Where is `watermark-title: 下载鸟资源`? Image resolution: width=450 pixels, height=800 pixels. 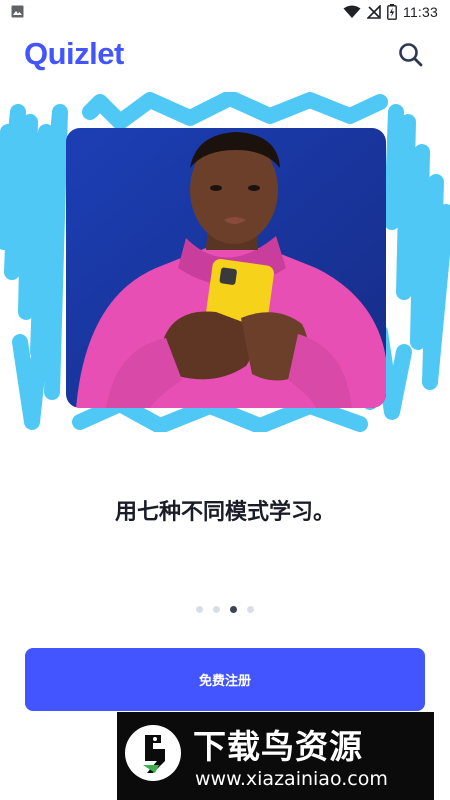 watermark-title: 下载鸟资源 is located at coordinates (278, 746).